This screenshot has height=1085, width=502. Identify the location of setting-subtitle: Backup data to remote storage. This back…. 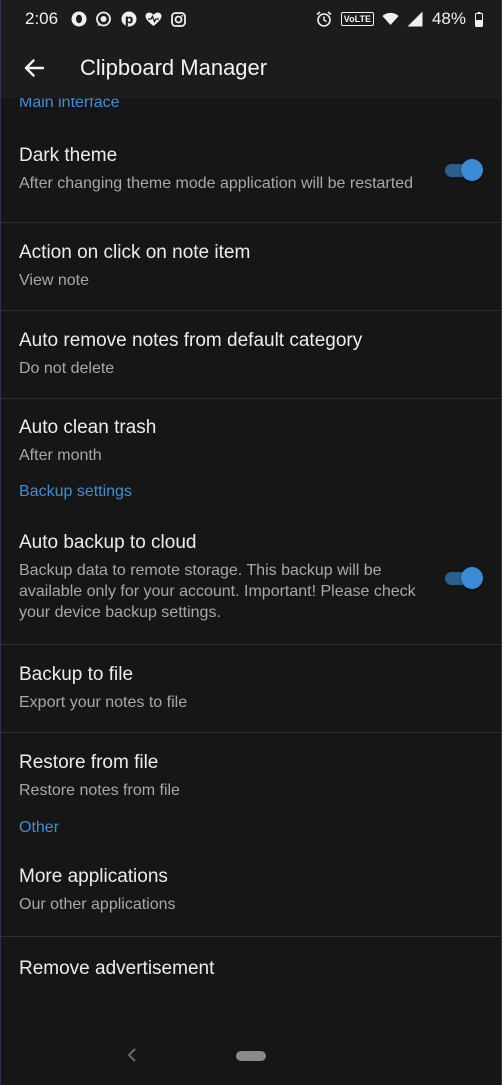
(217, 591).